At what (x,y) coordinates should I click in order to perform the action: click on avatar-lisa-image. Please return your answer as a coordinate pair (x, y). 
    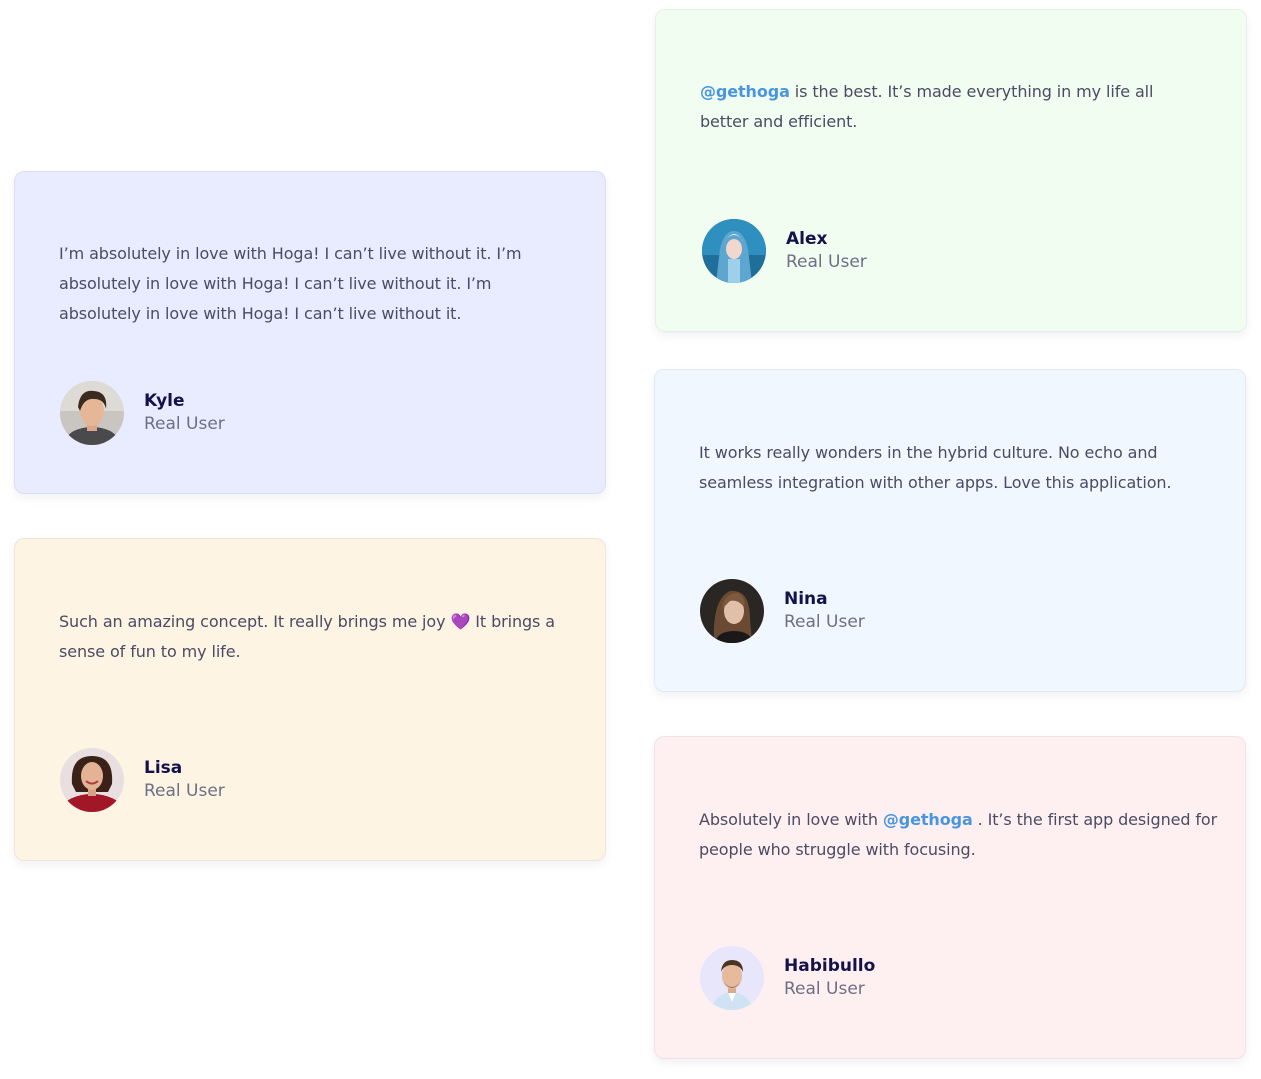
    Looking at the image, I should click on (92, 780).